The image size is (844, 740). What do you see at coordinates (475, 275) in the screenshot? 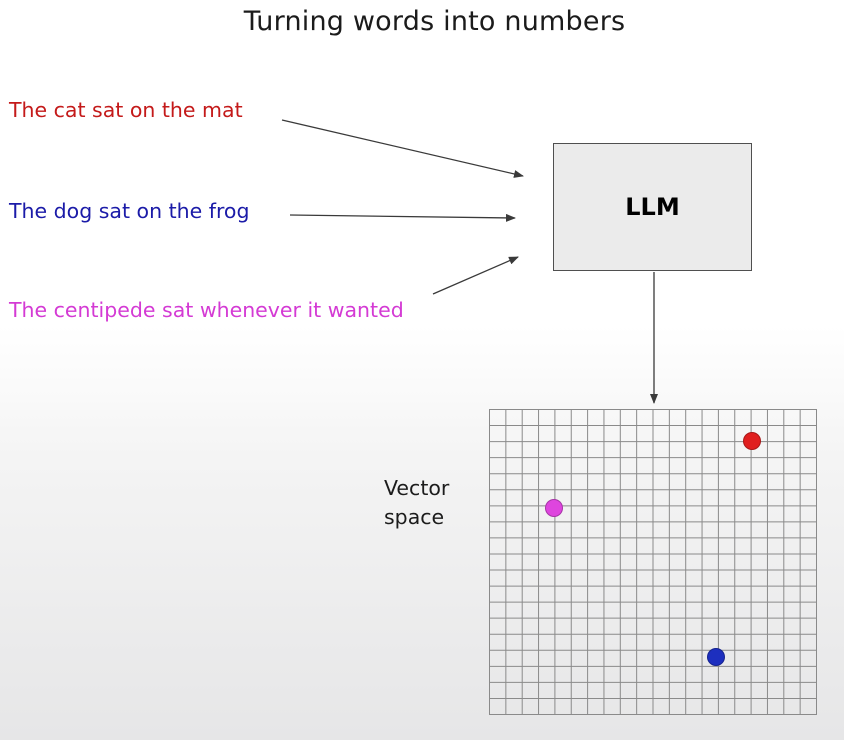
I see `arrow-centipede-to-llm` at bounding box center [475, 275].